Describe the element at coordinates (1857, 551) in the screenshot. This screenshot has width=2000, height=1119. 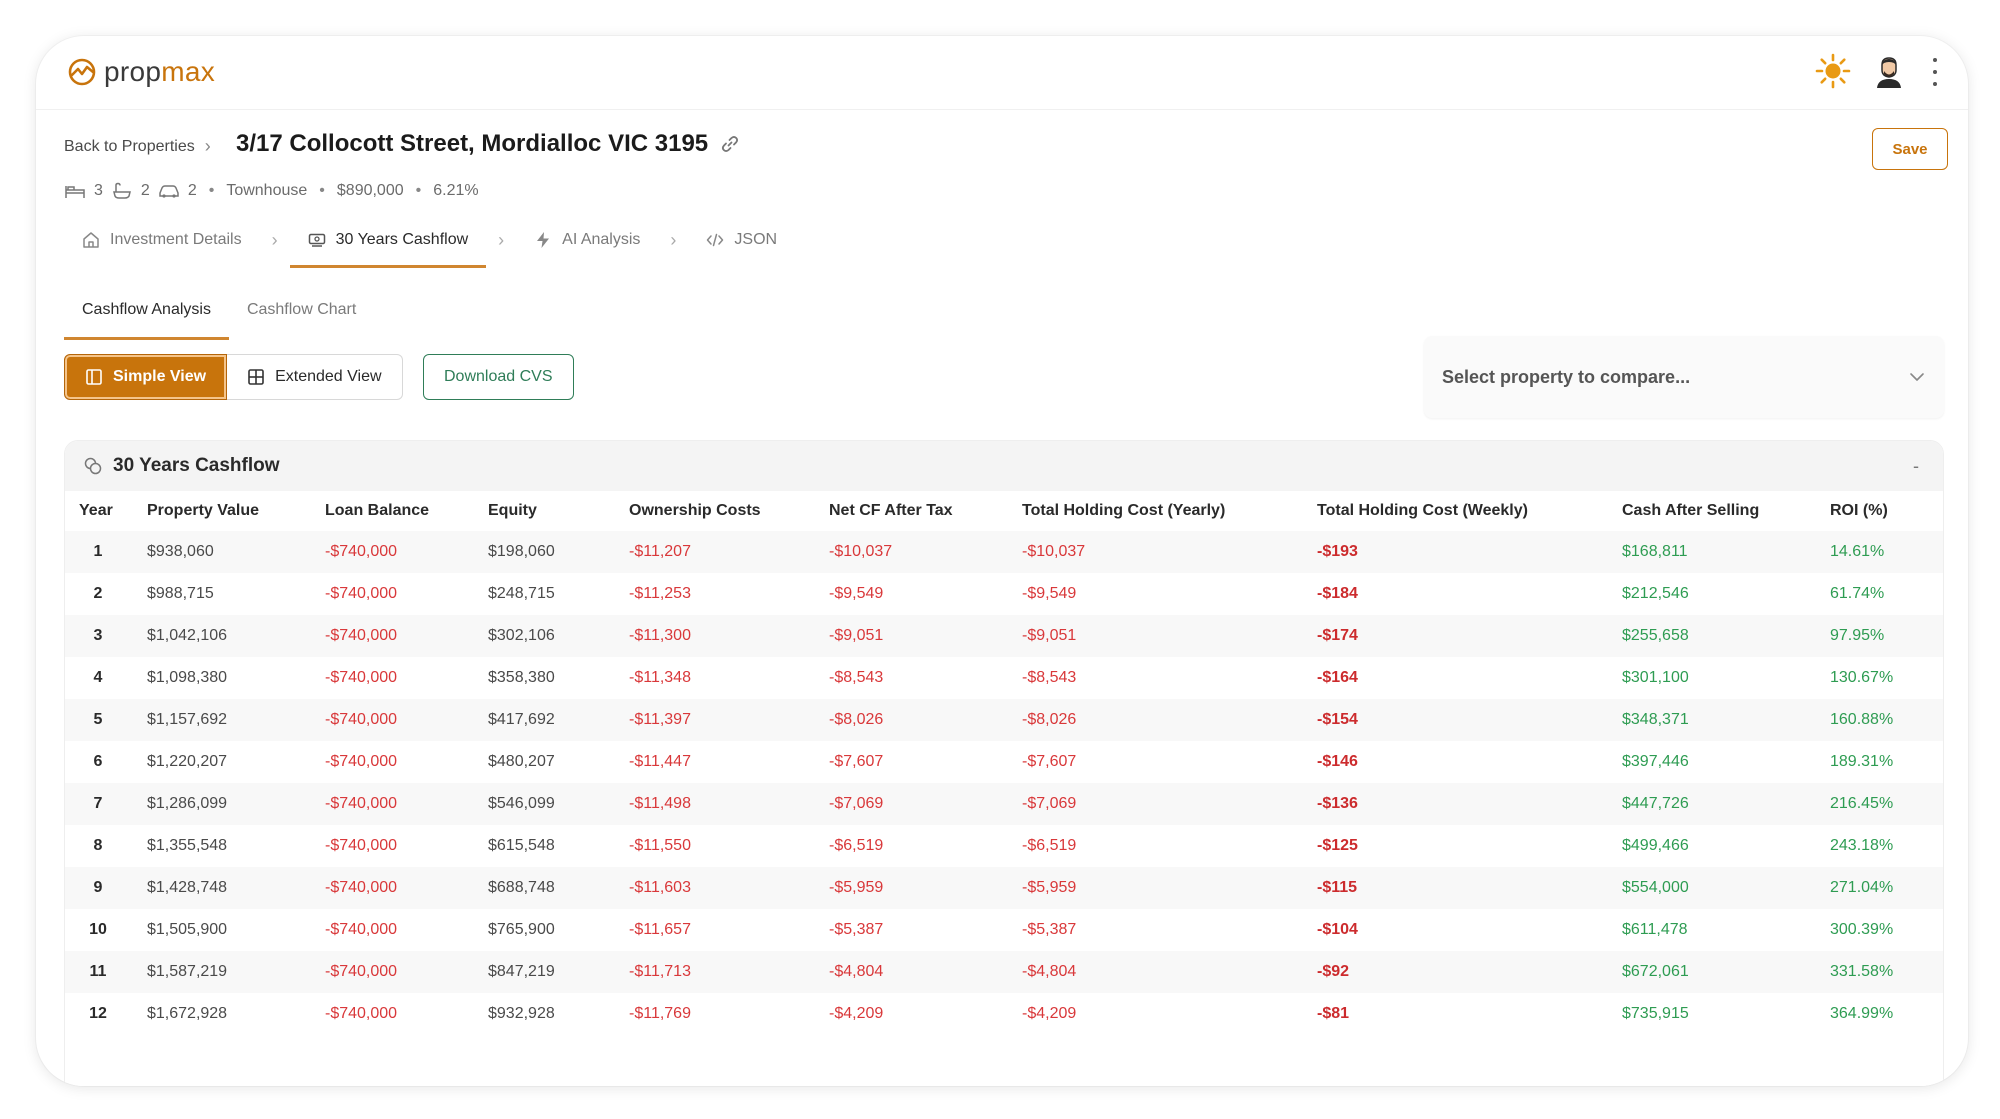
I see `roi-cell: 14.61%` at that location.